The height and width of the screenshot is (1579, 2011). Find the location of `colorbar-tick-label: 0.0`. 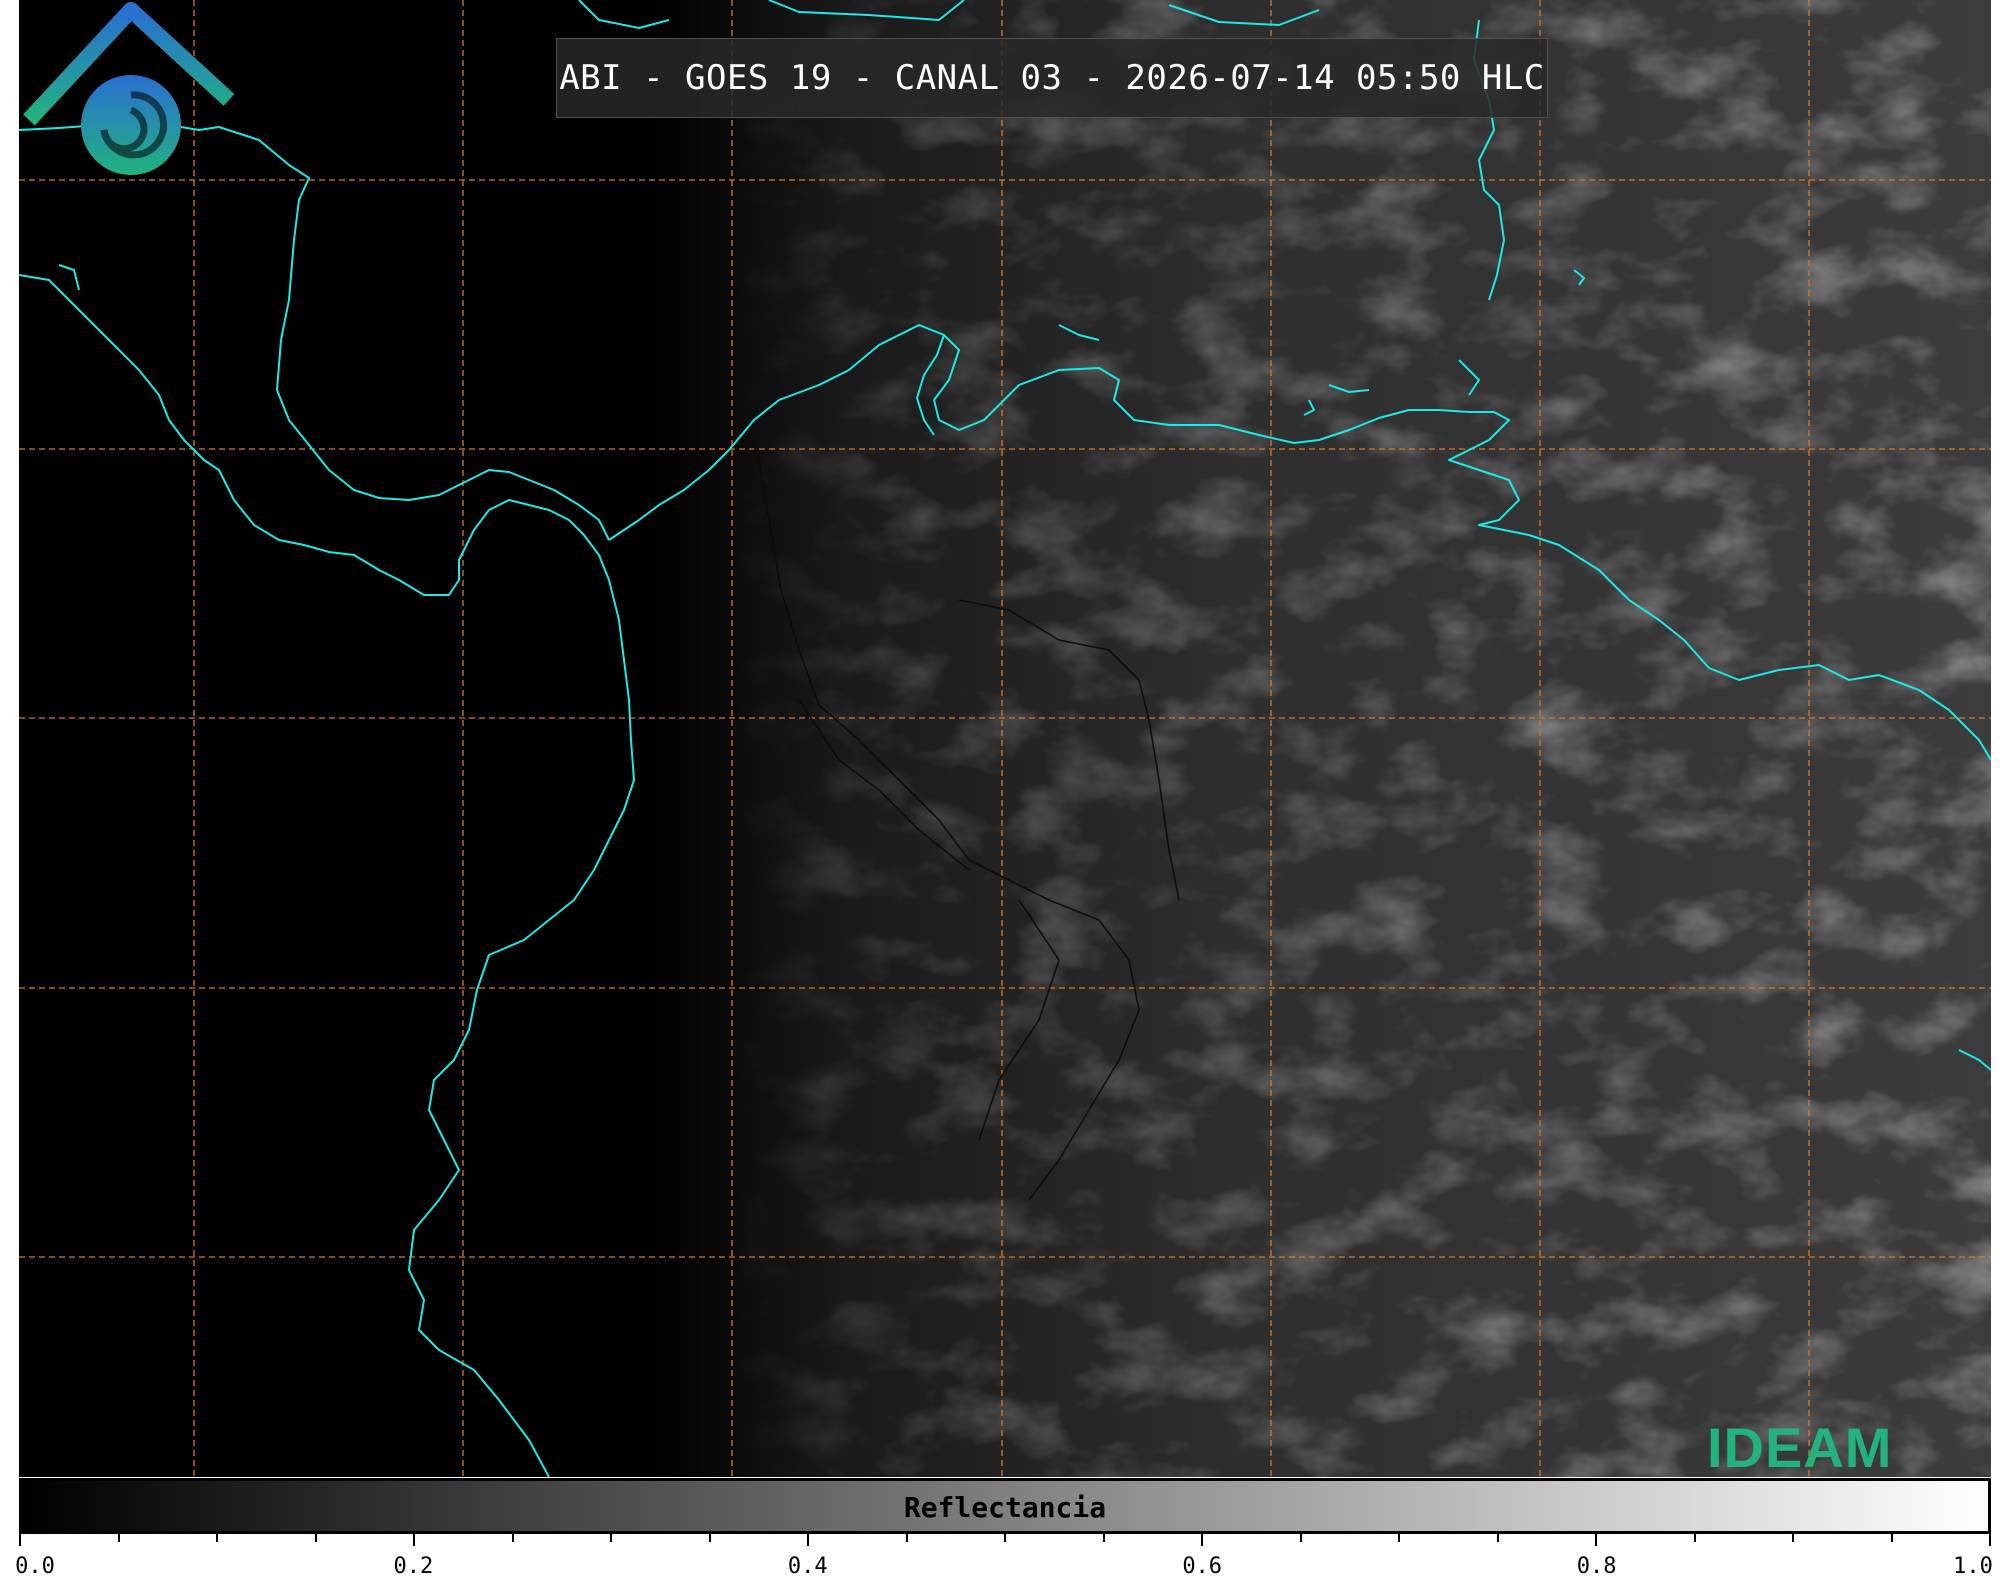

colorbar-tick-label: 0.0 is located at coordinates (35, 1566).